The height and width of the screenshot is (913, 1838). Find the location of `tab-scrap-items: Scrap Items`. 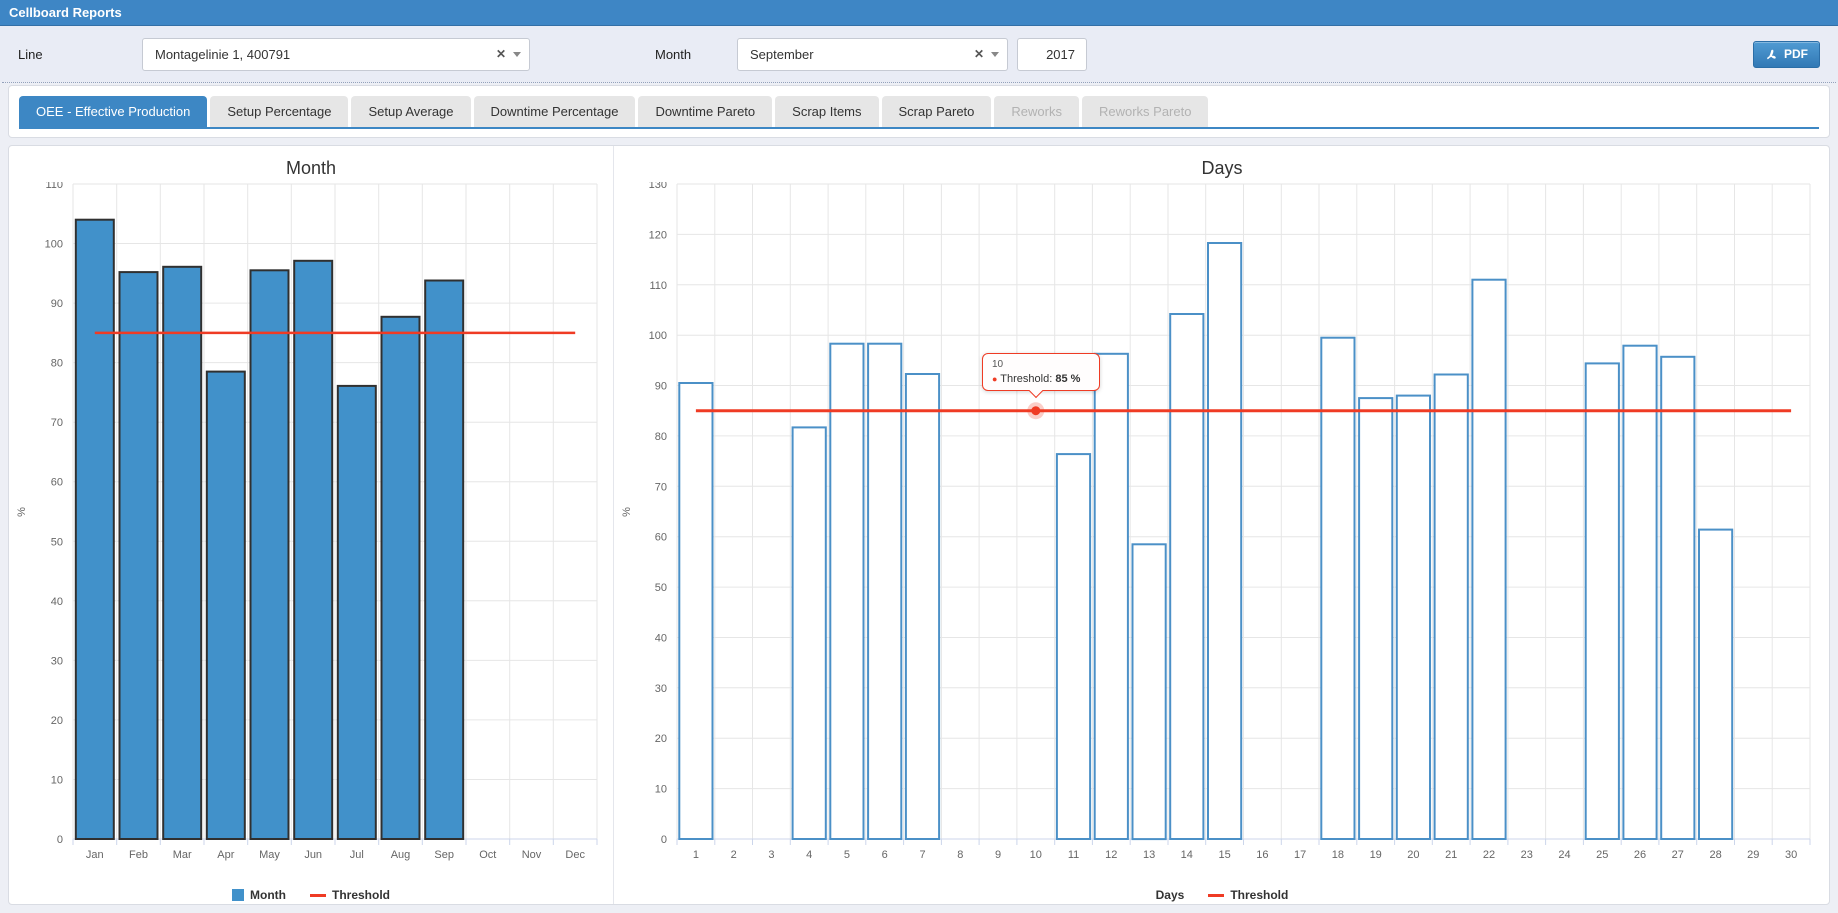

tab-scrap-items: Scrap Items is located at coordinates (827, 111).